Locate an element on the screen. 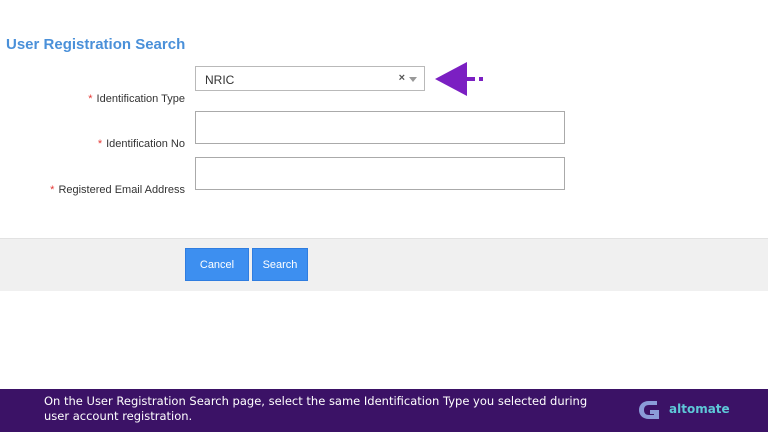  search-button: Search is located at coordinates (280, 264).